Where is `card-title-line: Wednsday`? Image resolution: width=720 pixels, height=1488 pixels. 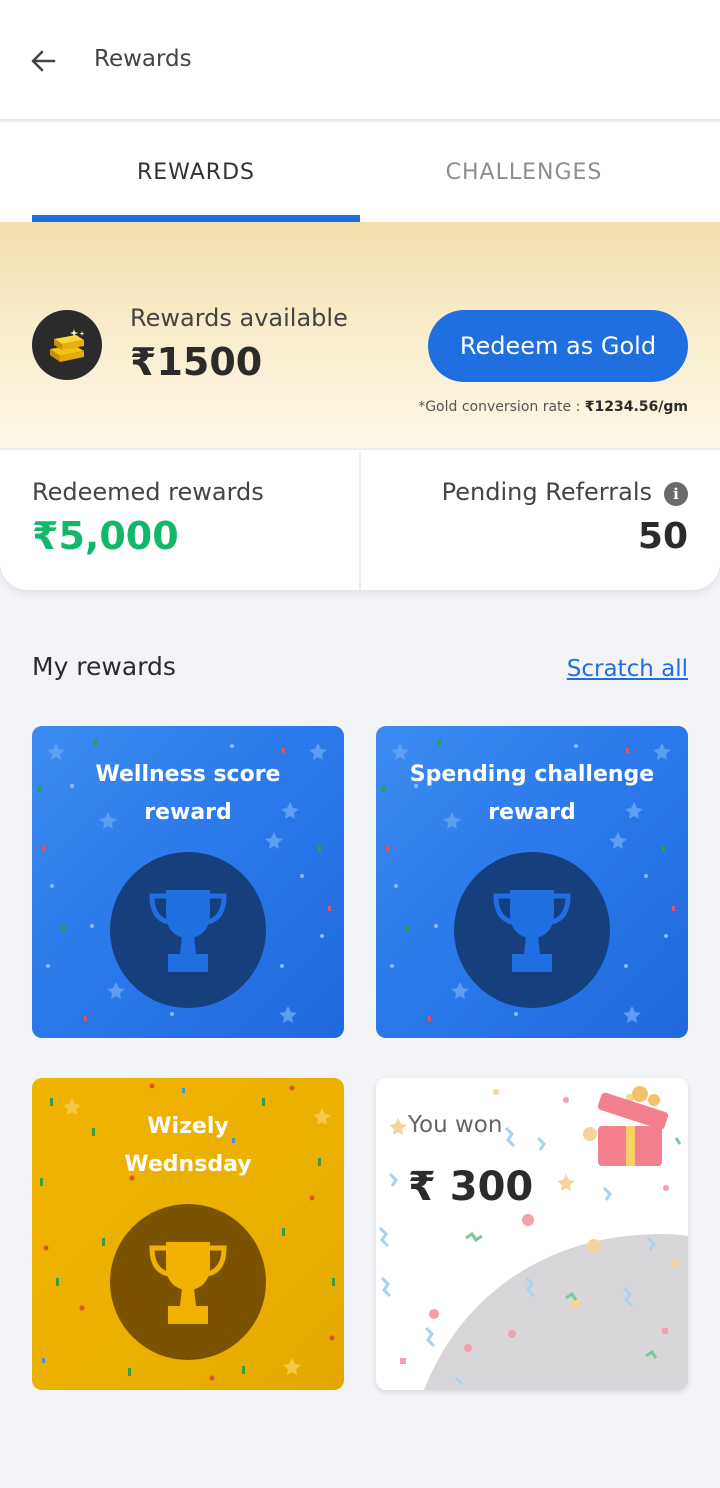
card-title-line: Wednsday is located at coordinates (188, 1164).